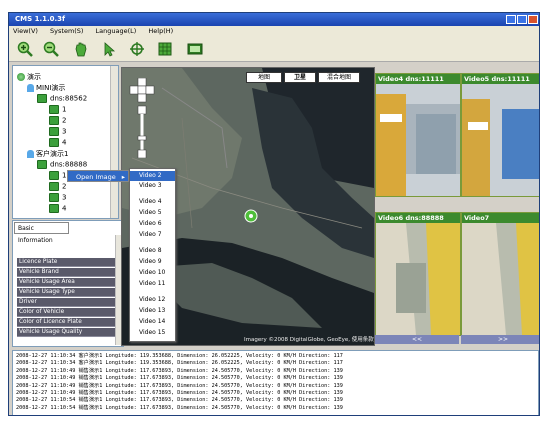 This screenshot has height=424, width=548. Describe the element at coordinates (51, 49) in the screenshot. I see `zoom-out-icon` at that location.